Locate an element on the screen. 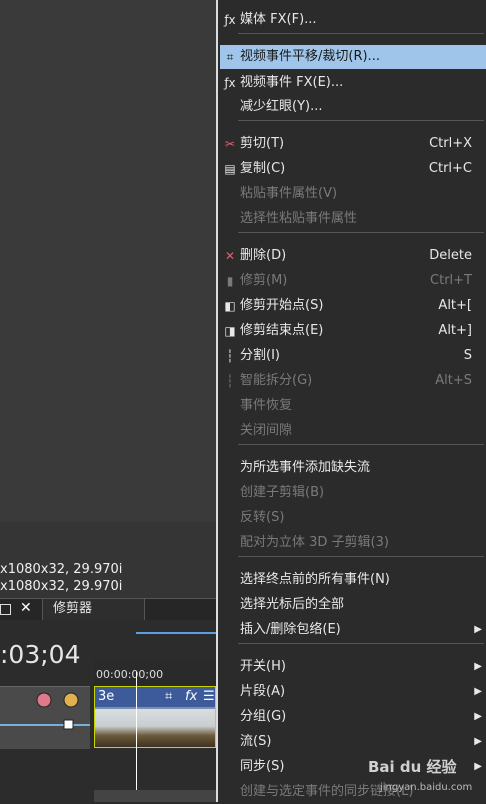  video-event-clip: 3e ⌗ fx ☰ is located at coordinates (155, 717).